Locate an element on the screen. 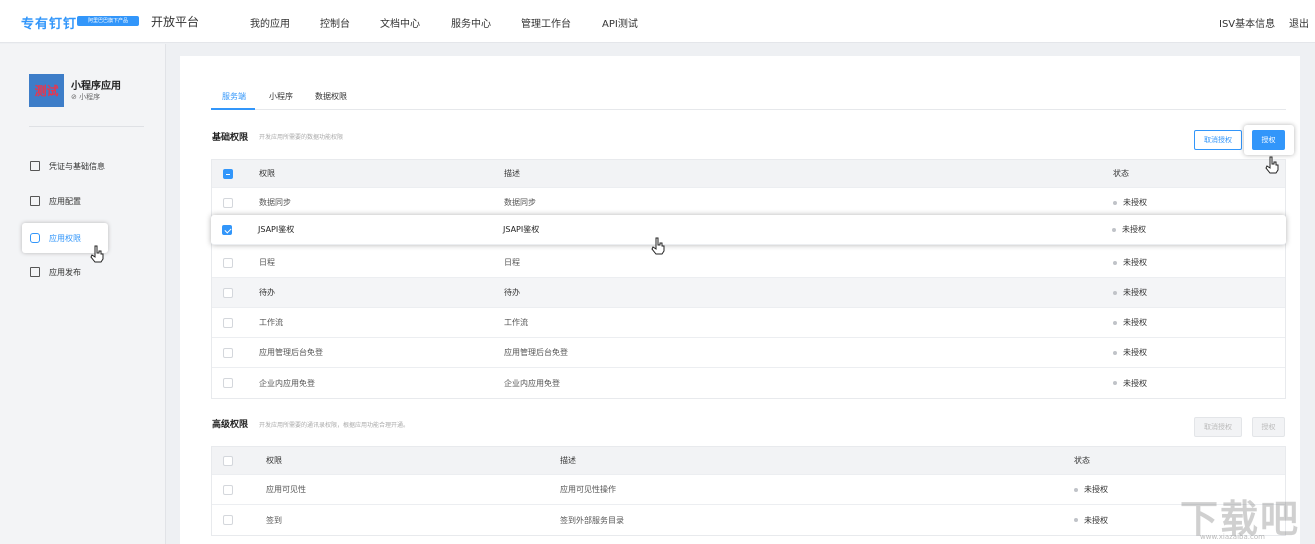 This screenshot has width=1315, height=544. permission-desc: 签到外部服务目录 is located at coordinates (592, 520).